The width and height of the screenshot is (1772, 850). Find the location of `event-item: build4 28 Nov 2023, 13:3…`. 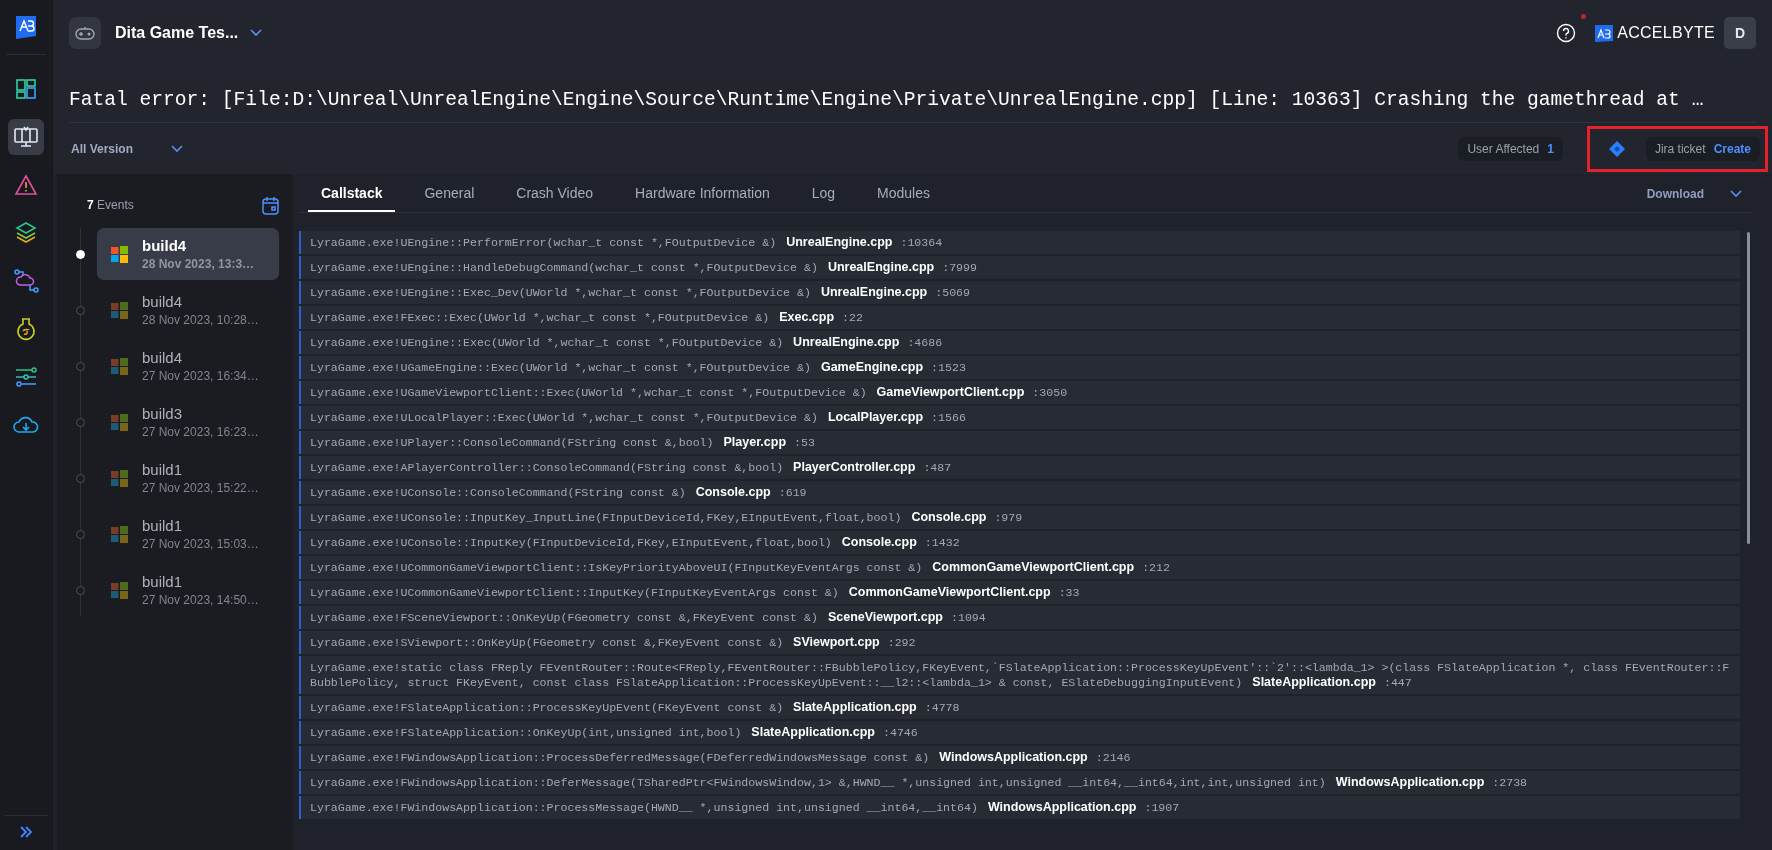

event-item: build4 28 Nov 2023, 13:3… is located at coordinates (188, 254).